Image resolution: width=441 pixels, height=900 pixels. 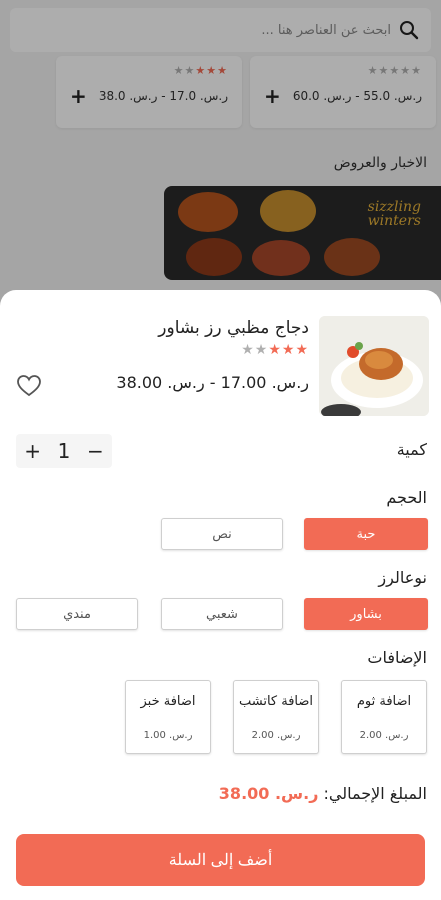 I want to click on total-value: ر.س. 38.00, so click(x=268, y=793).